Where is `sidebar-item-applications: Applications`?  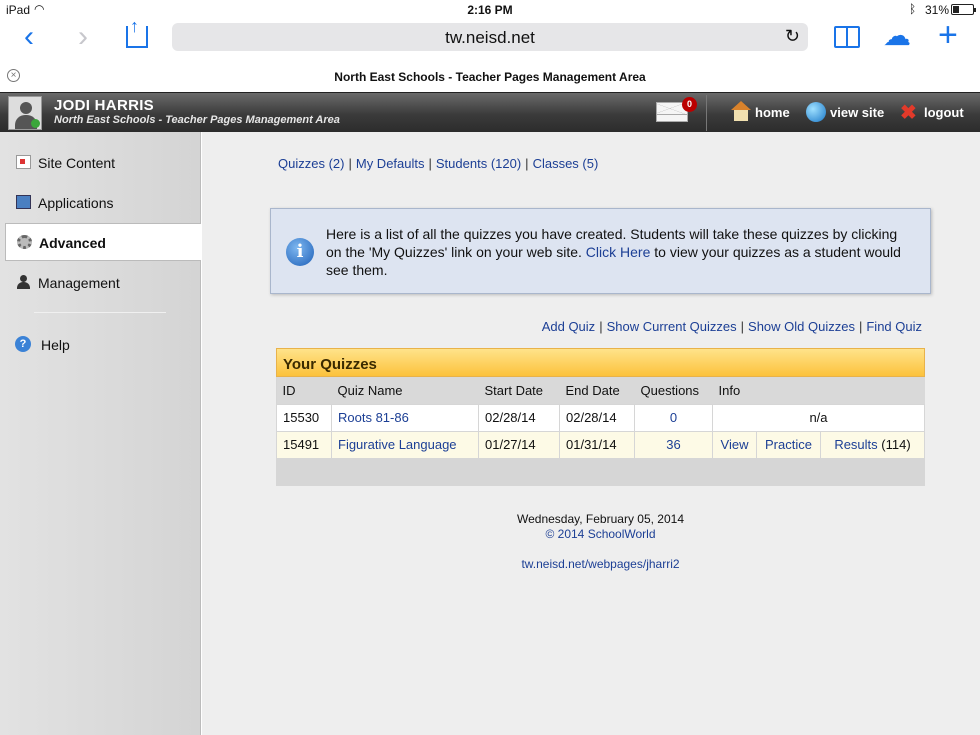 sidebar-item-applications: Applications is located at coordinates (100, 203).